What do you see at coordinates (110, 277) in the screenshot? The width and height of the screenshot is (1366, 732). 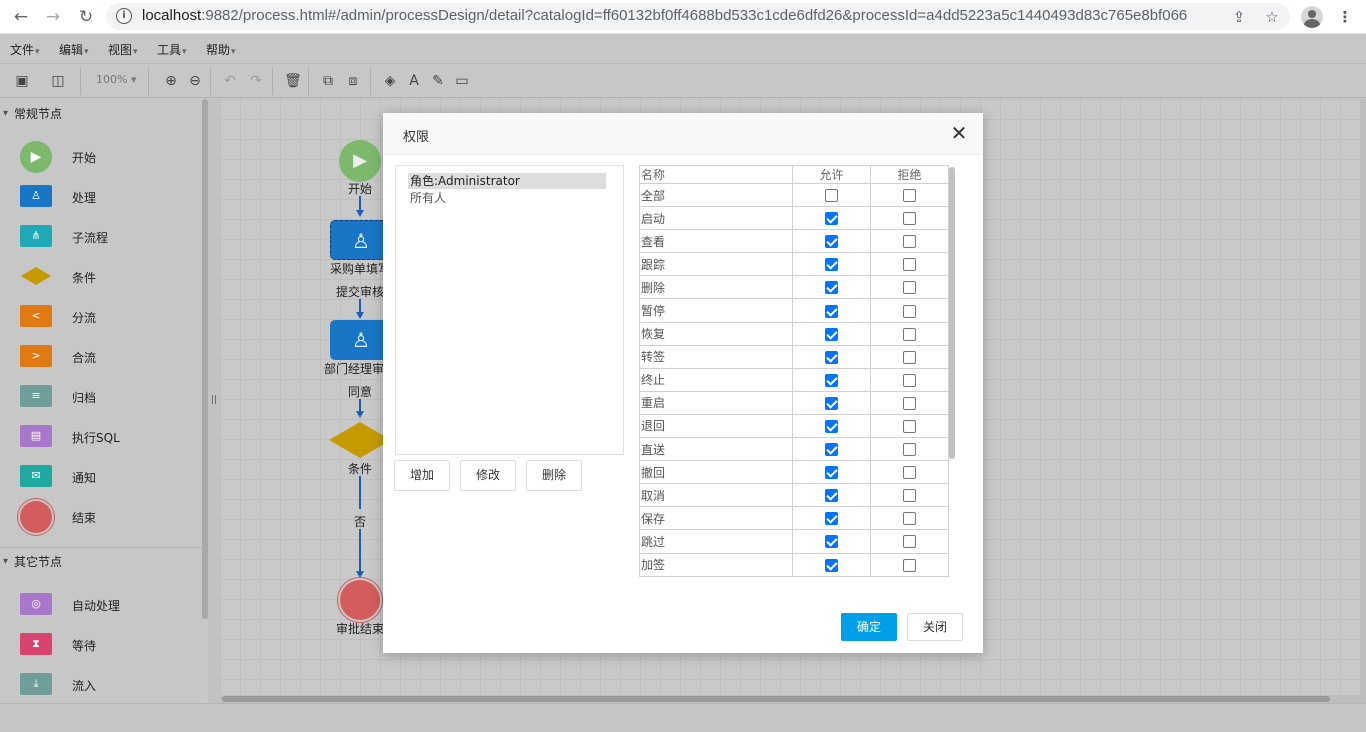 I see `palette-node-condition: 条件` at bounding box center [110, 277].